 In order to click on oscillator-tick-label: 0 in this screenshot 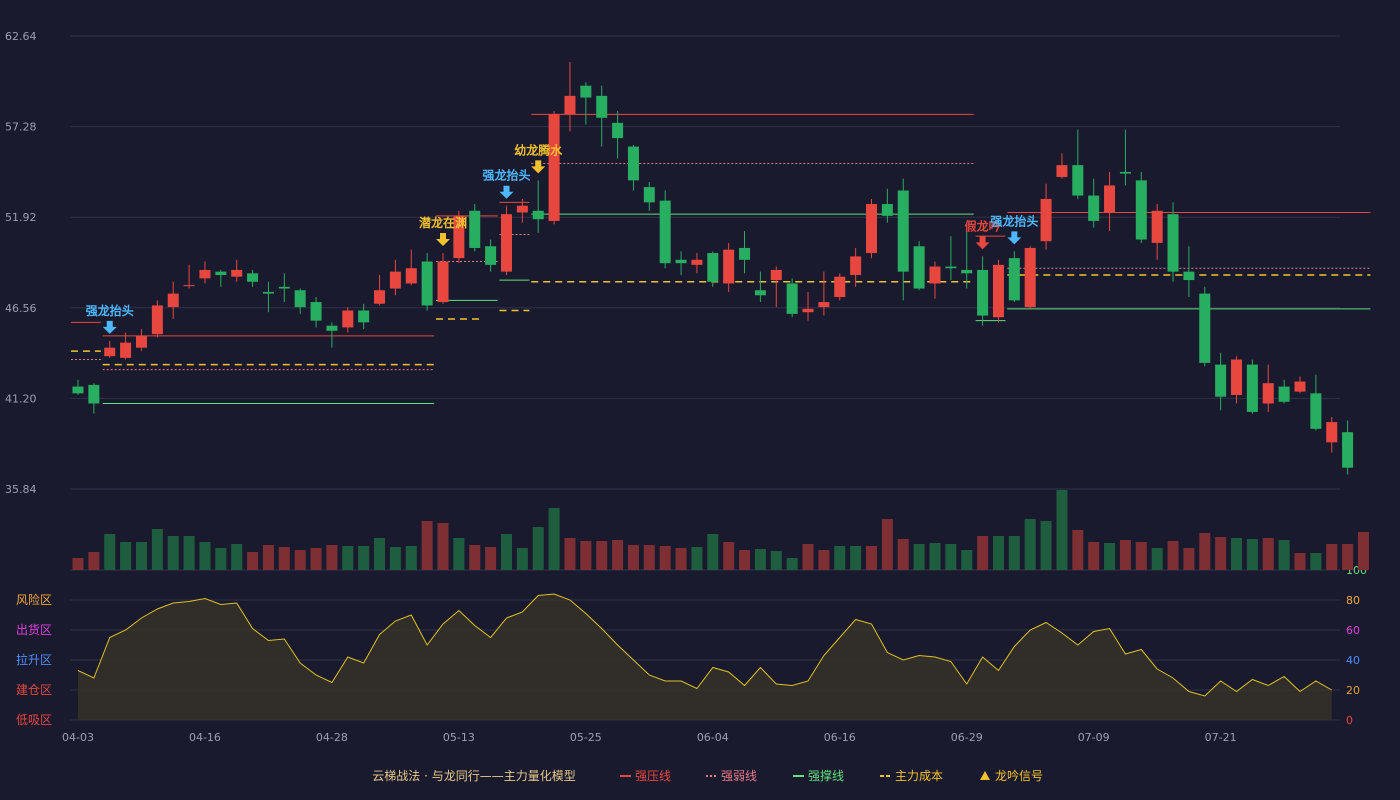, I will do `click(1349, 720)`.